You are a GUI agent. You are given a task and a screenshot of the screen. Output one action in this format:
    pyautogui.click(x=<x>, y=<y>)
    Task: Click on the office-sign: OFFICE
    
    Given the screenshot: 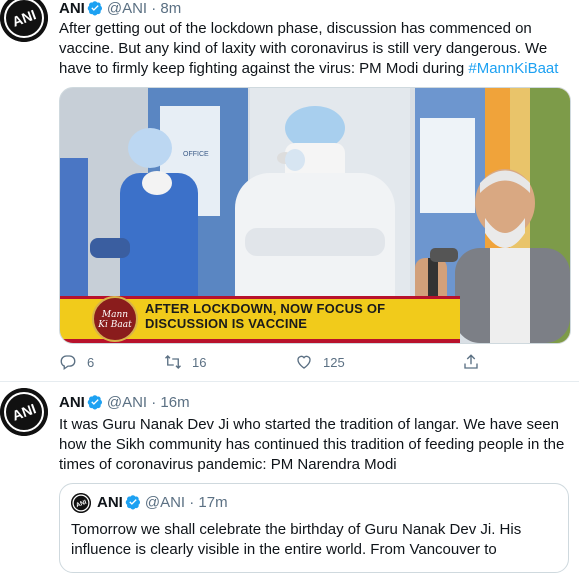 What is the action you would take?
    pyautogui.click(x=196, y=154)
    